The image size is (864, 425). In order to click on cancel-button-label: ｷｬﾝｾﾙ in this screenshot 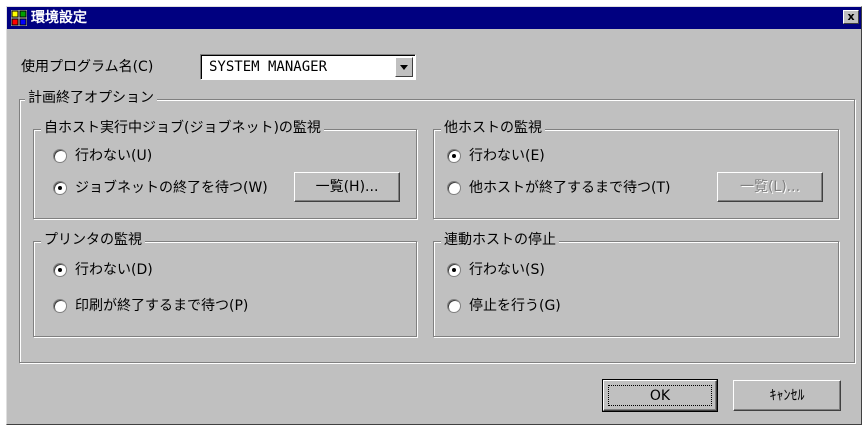, I will do `click(787, 396)`.